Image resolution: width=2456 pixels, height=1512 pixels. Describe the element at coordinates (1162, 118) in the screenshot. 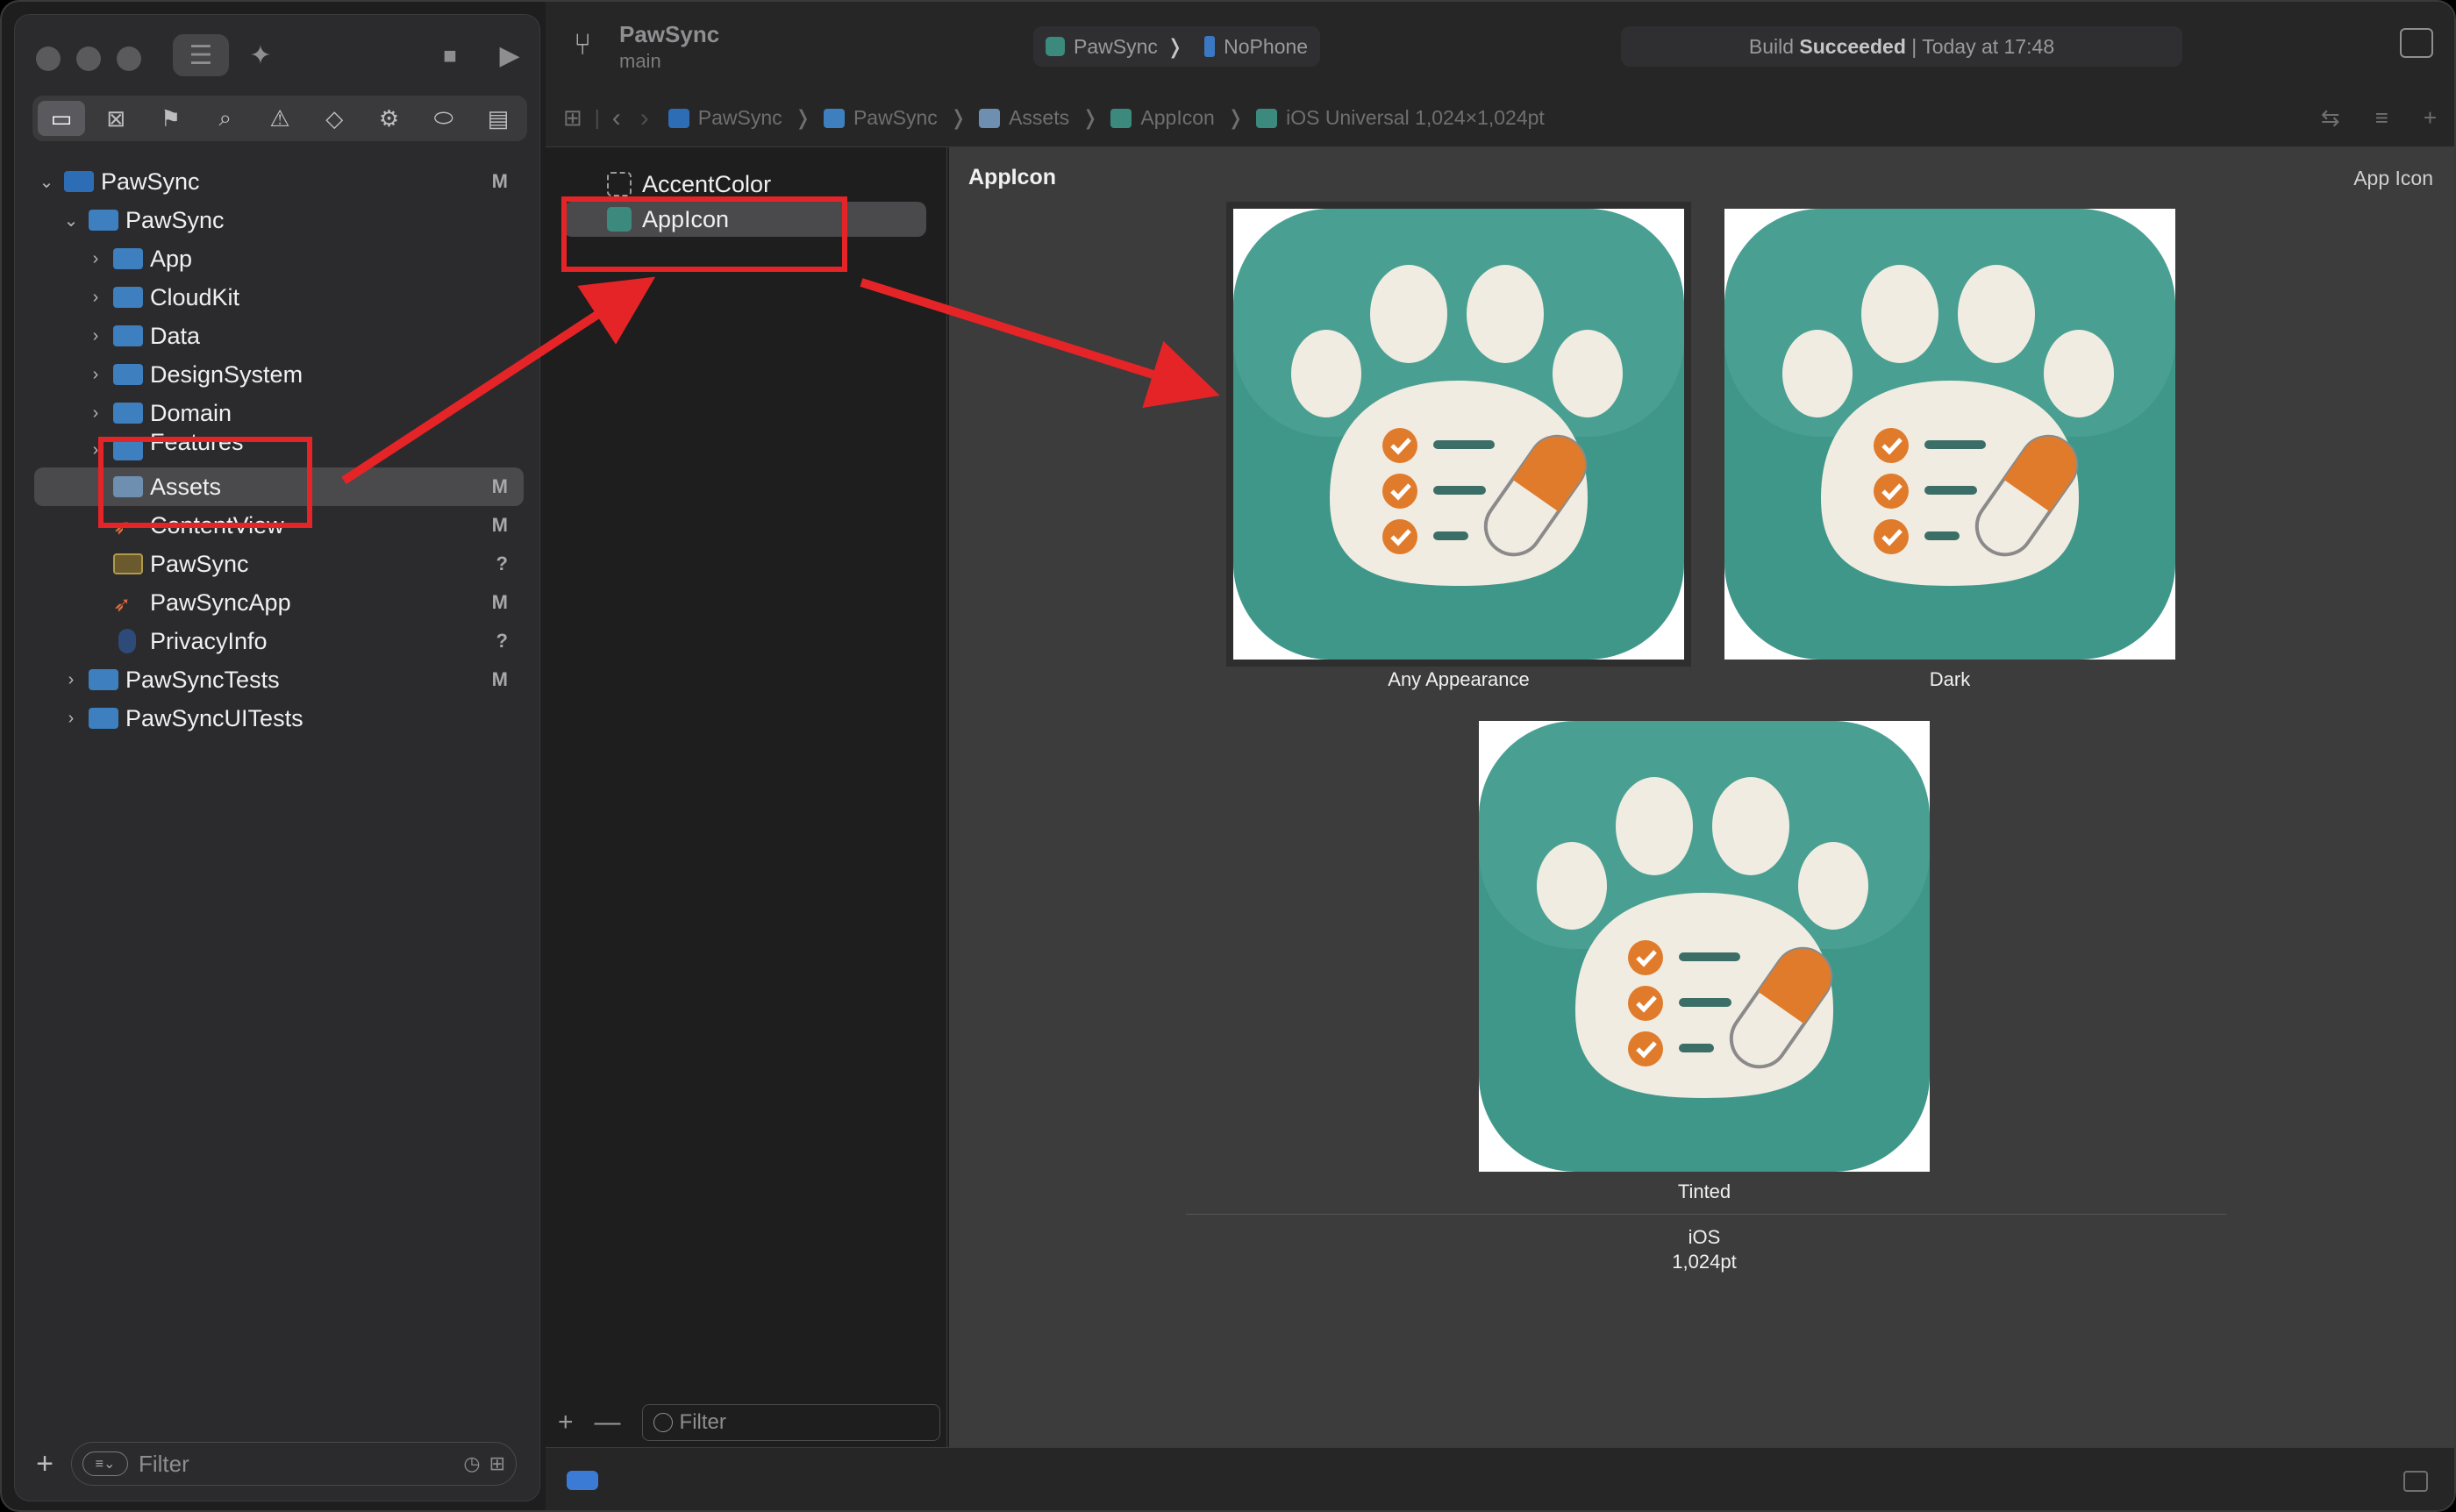

I see `breadcrumb-item: AppIcon` at that location.